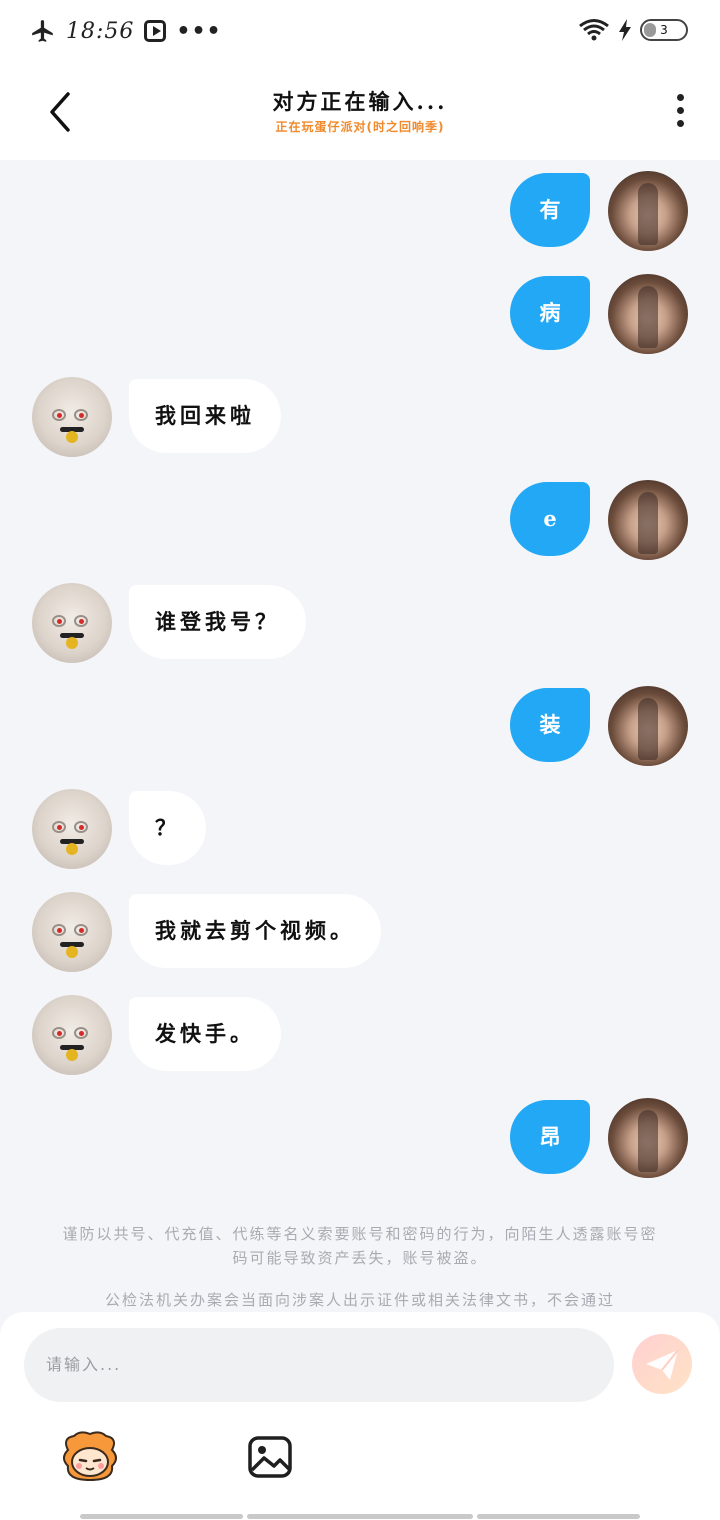 The image size is (720, 1520). What do you see at coordinates (360, 829) in the screenshot?
I see `message-row-other: ？` at bounding box center [360, 829].